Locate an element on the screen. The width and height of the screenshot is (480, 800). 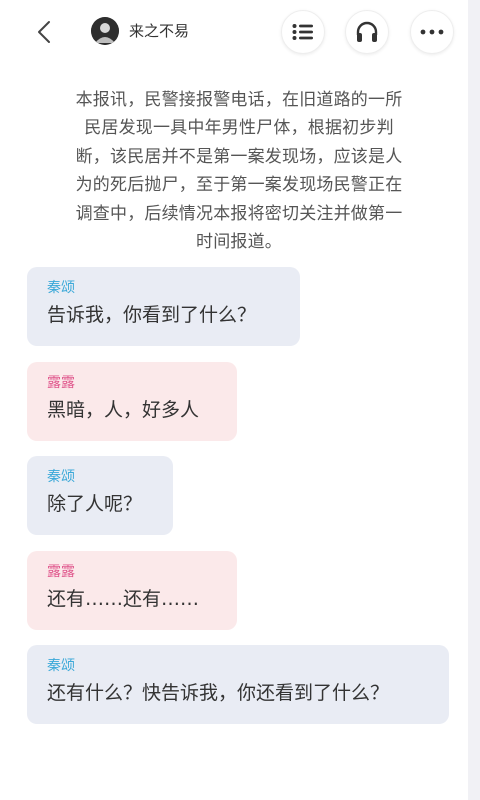
more-button is located at coordinates (432, 32).